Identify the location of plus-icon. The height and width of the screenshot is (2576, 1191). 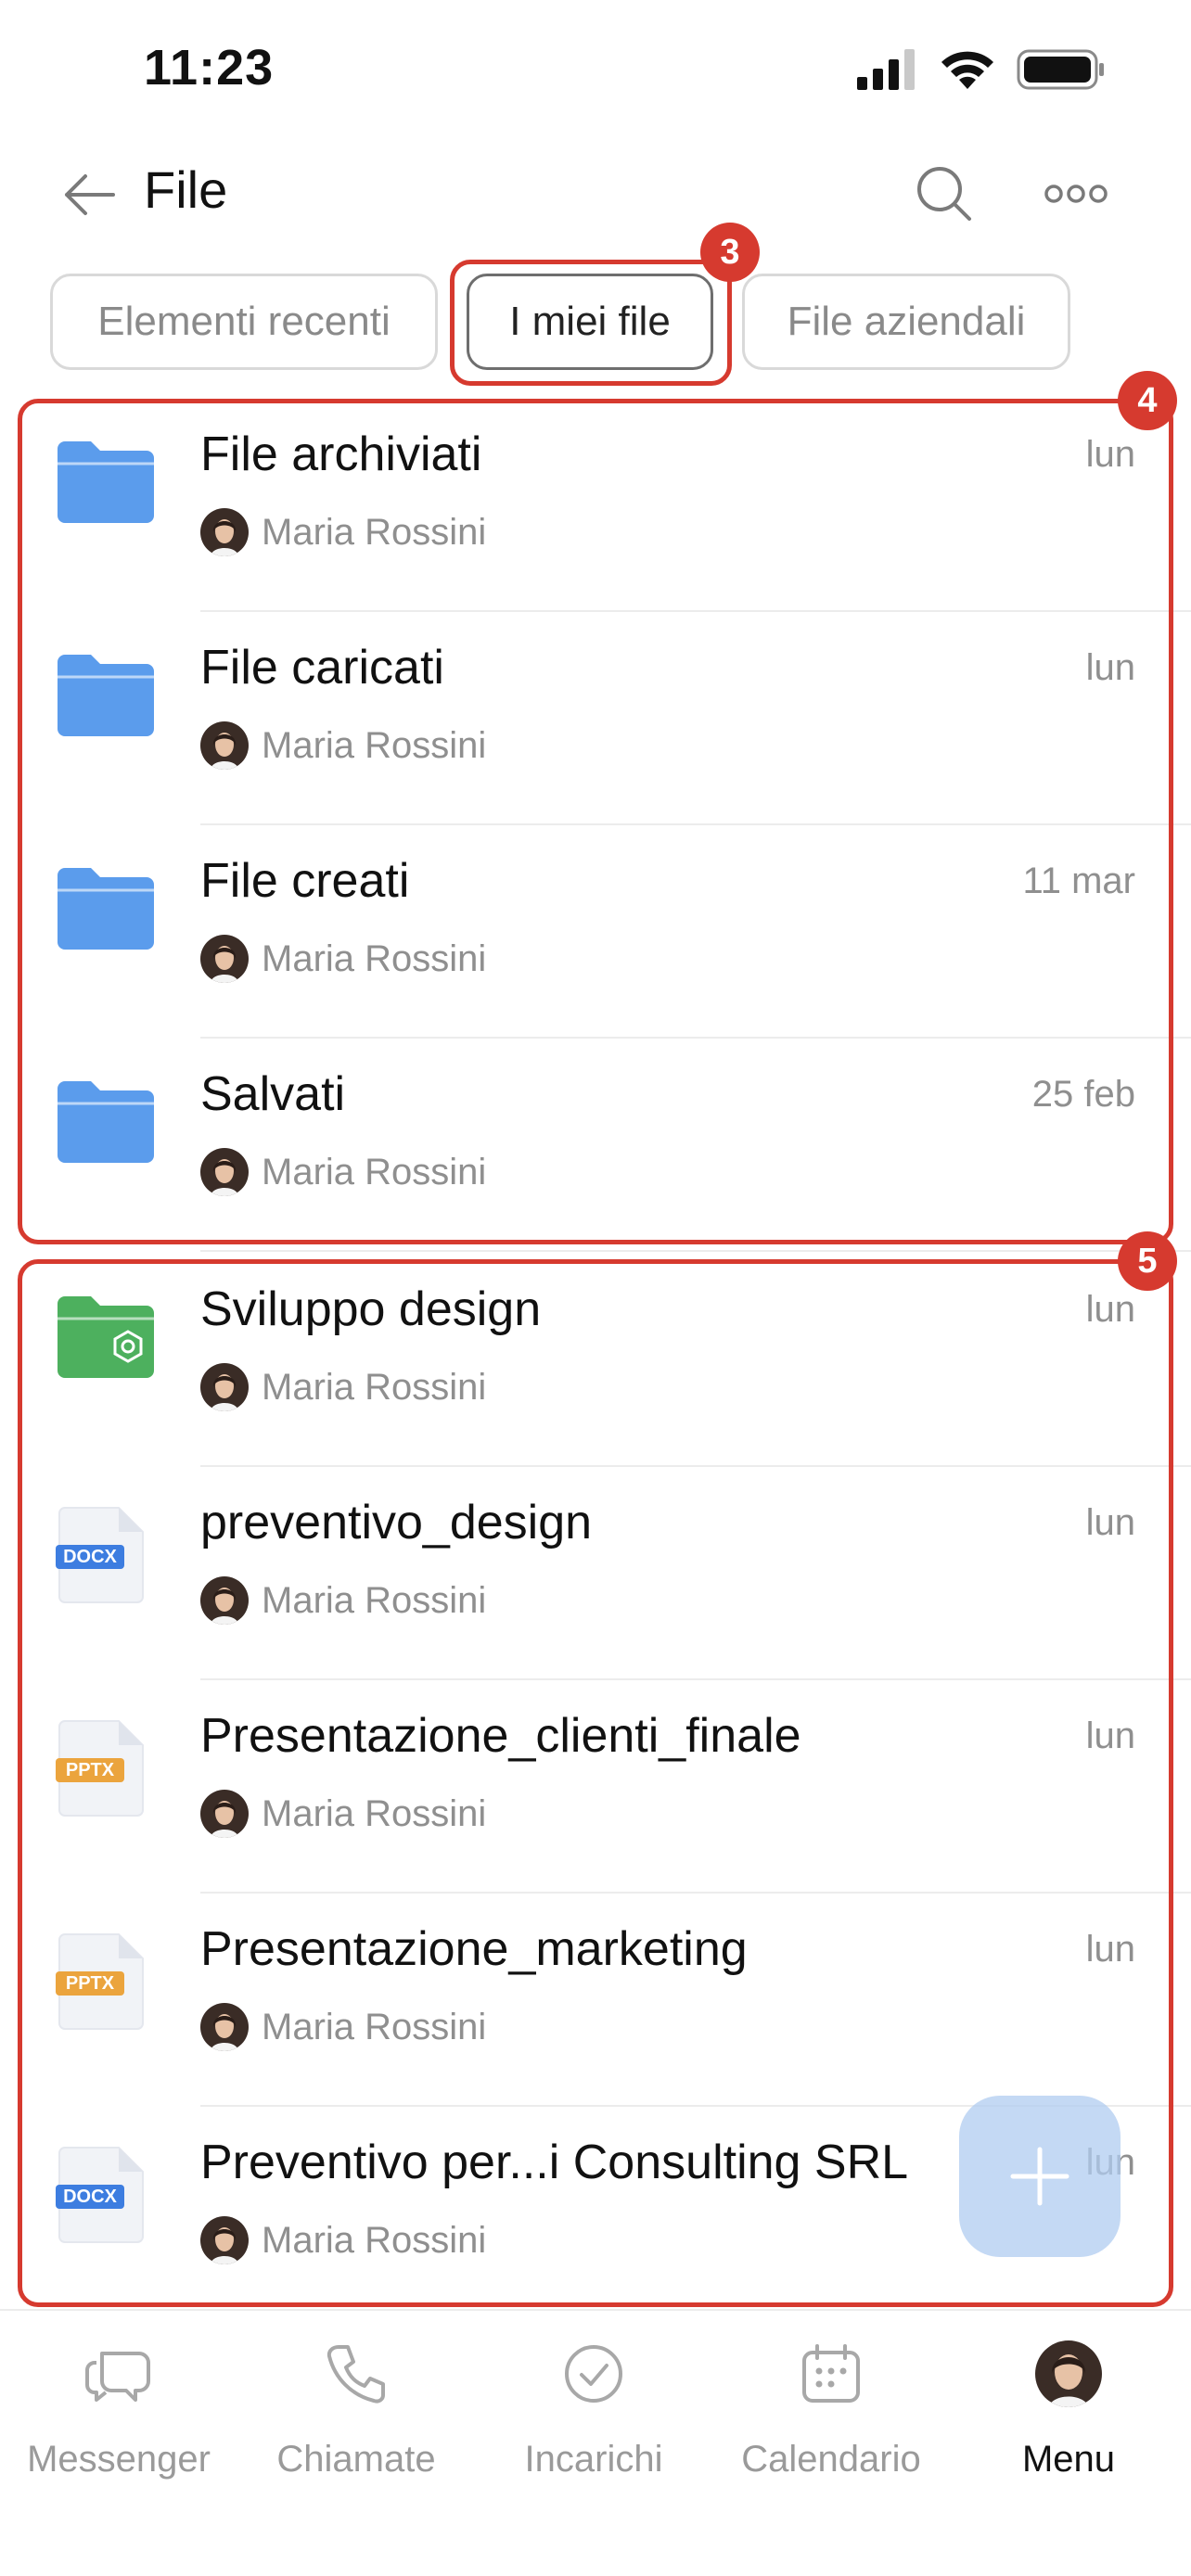
(1039, 2177).